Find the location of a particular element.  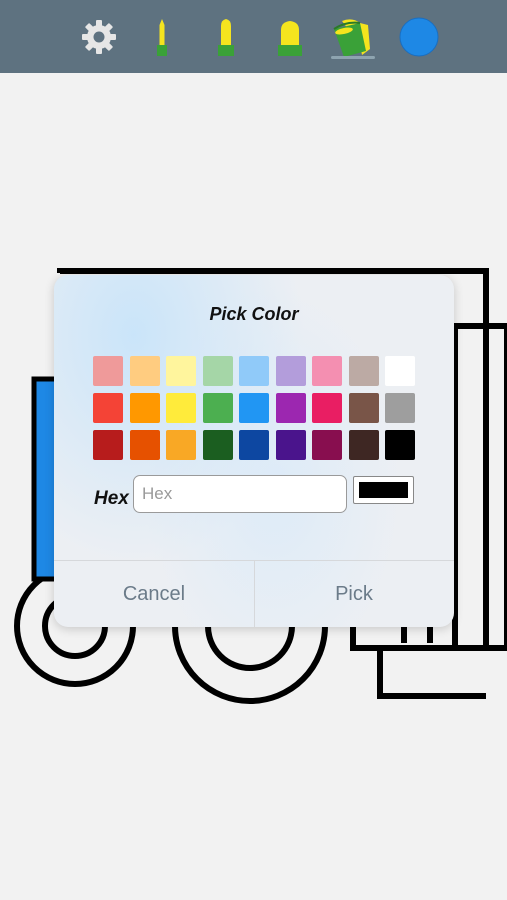

cancel-button: Cancel is located at coordinates (154, 594).